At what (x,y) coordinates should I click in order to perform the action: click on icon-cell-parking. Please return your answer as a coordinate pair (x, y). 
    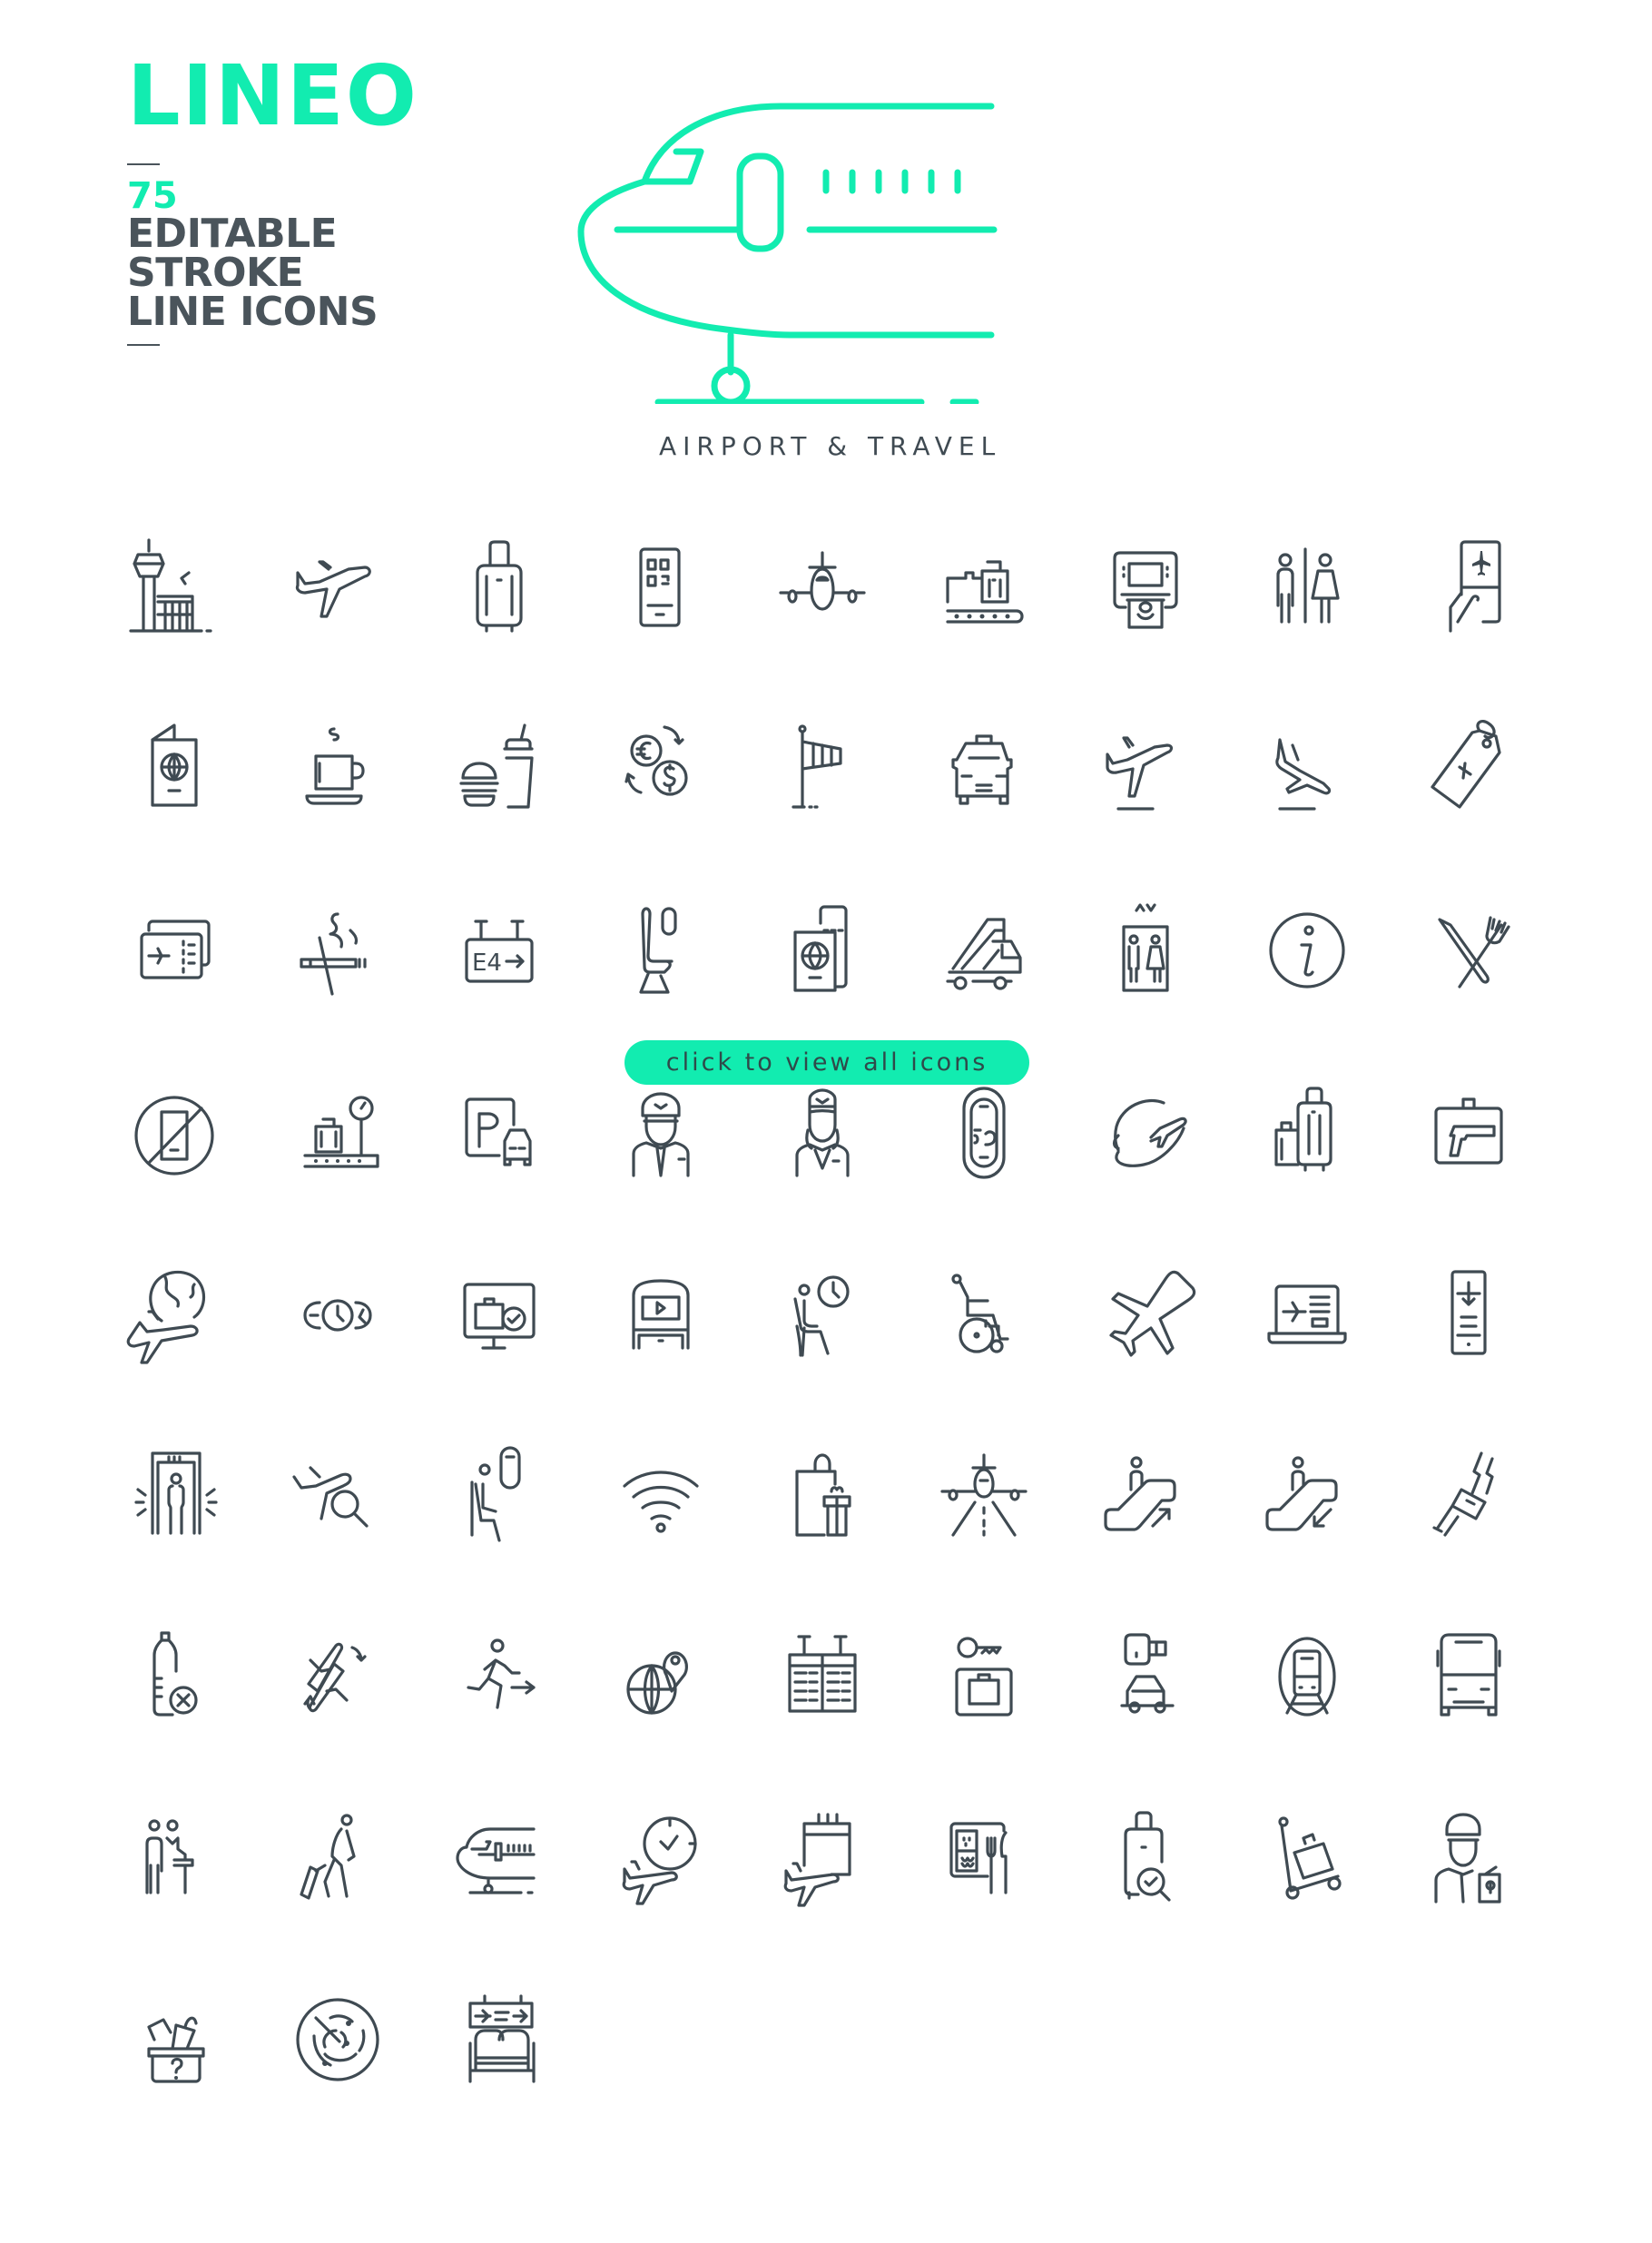
    Looking at the image, I should click on (499, 1166).